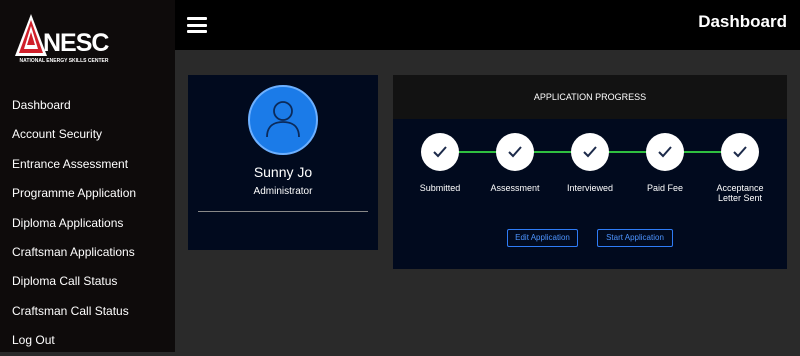 The image size is (800, 356). What do you see at coordinates (197, 25) in the screenshot?
I see `hamburger-menu-icon` at bounding box center [197, 25].